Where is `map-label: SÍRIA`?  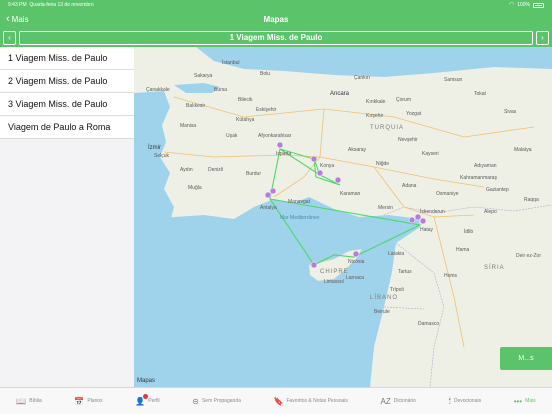
map-label: SÍRIA is located at coordinates (494, 268).